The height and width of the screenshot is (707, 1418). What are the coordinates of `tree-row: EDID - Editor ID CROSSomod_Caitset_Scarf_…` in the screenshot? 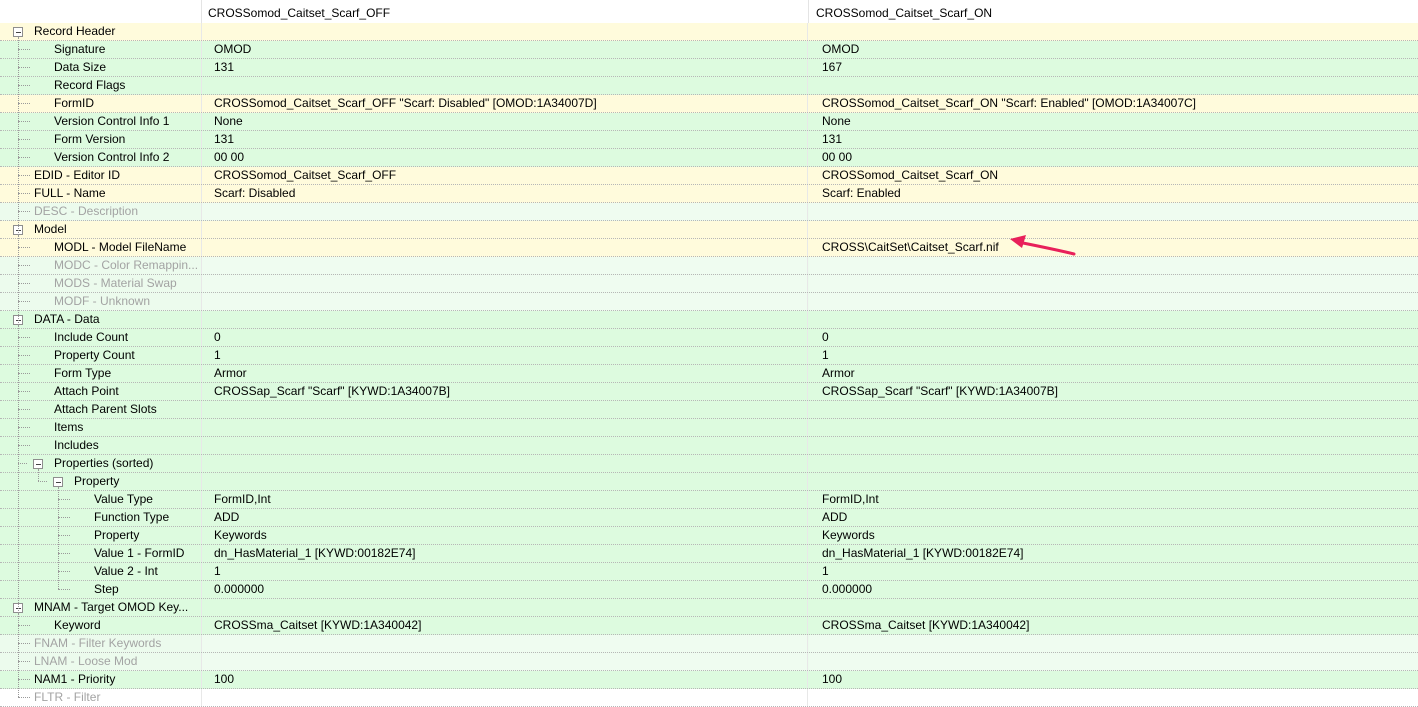 It's located at (709, 176).